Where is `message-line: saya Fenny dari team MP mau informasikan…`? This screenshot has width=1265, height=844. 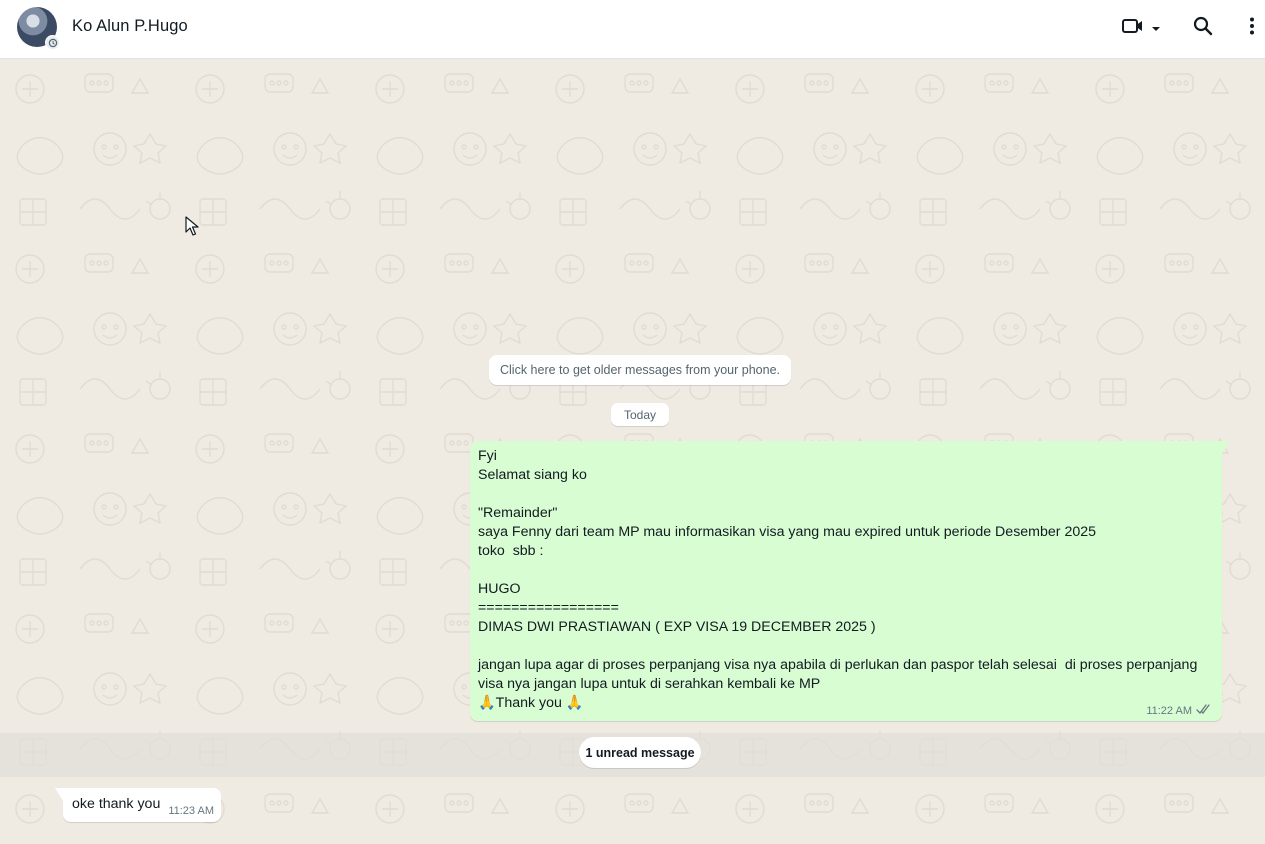 message-line: saya Fenny dari team MP mau informasikan… is located at coordinates (787, 532).